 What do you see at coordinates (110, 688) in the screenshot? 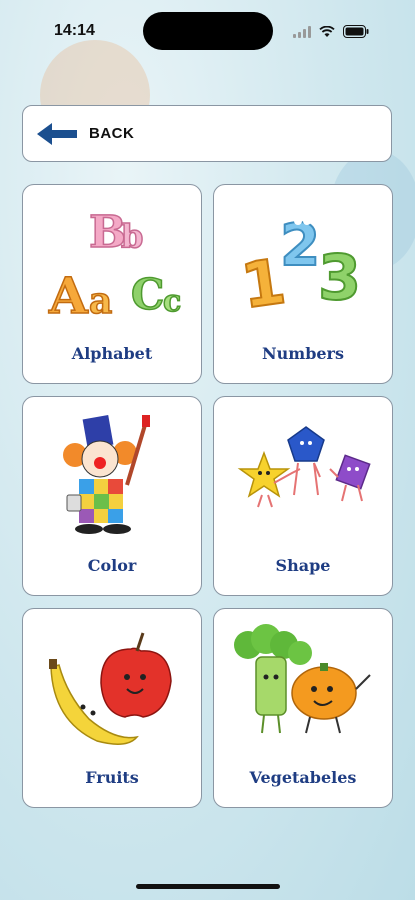
I see `fruits-illustration` at bounding box center [110, 688].